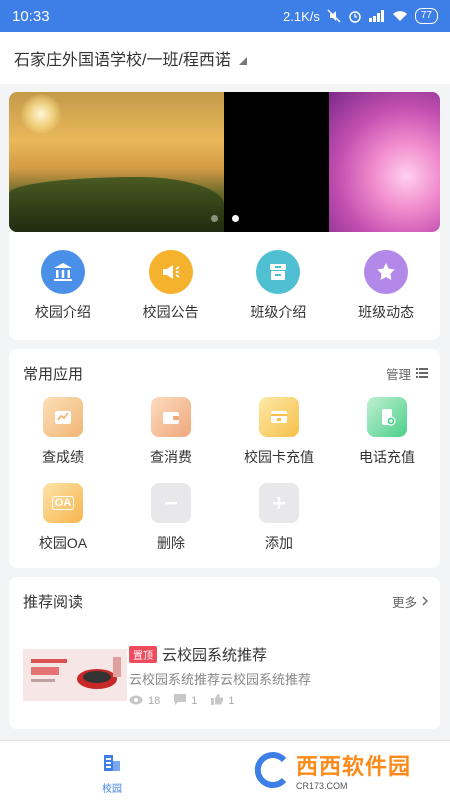 The height and width of the screenshot is (800, 450). What do you see at coordinates (62, 312) in the screenshot?
I see `quick-nav-label: 校园介绍` at bounding box center [62, 312].